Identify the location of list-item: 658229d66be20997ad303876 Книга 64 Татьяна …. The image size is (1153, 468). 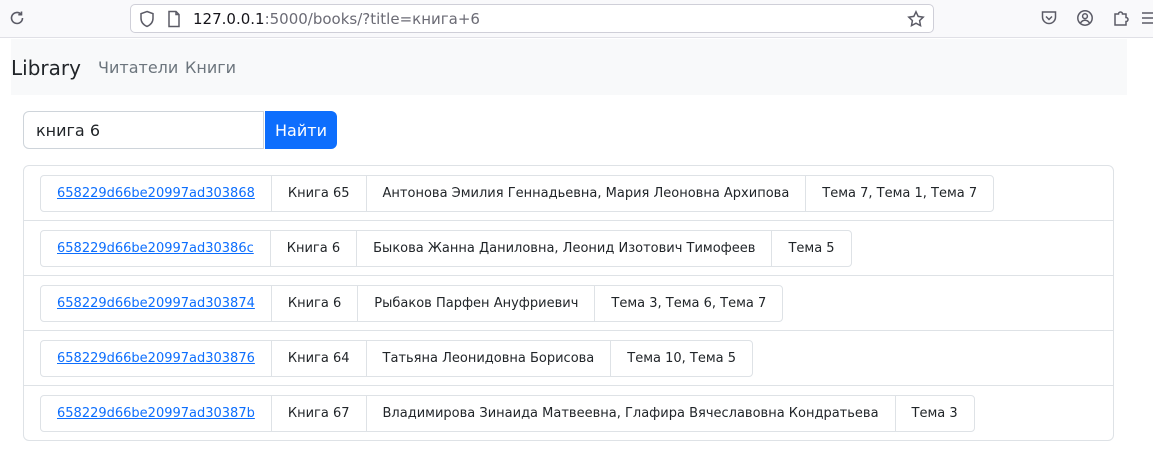
(568, 358).